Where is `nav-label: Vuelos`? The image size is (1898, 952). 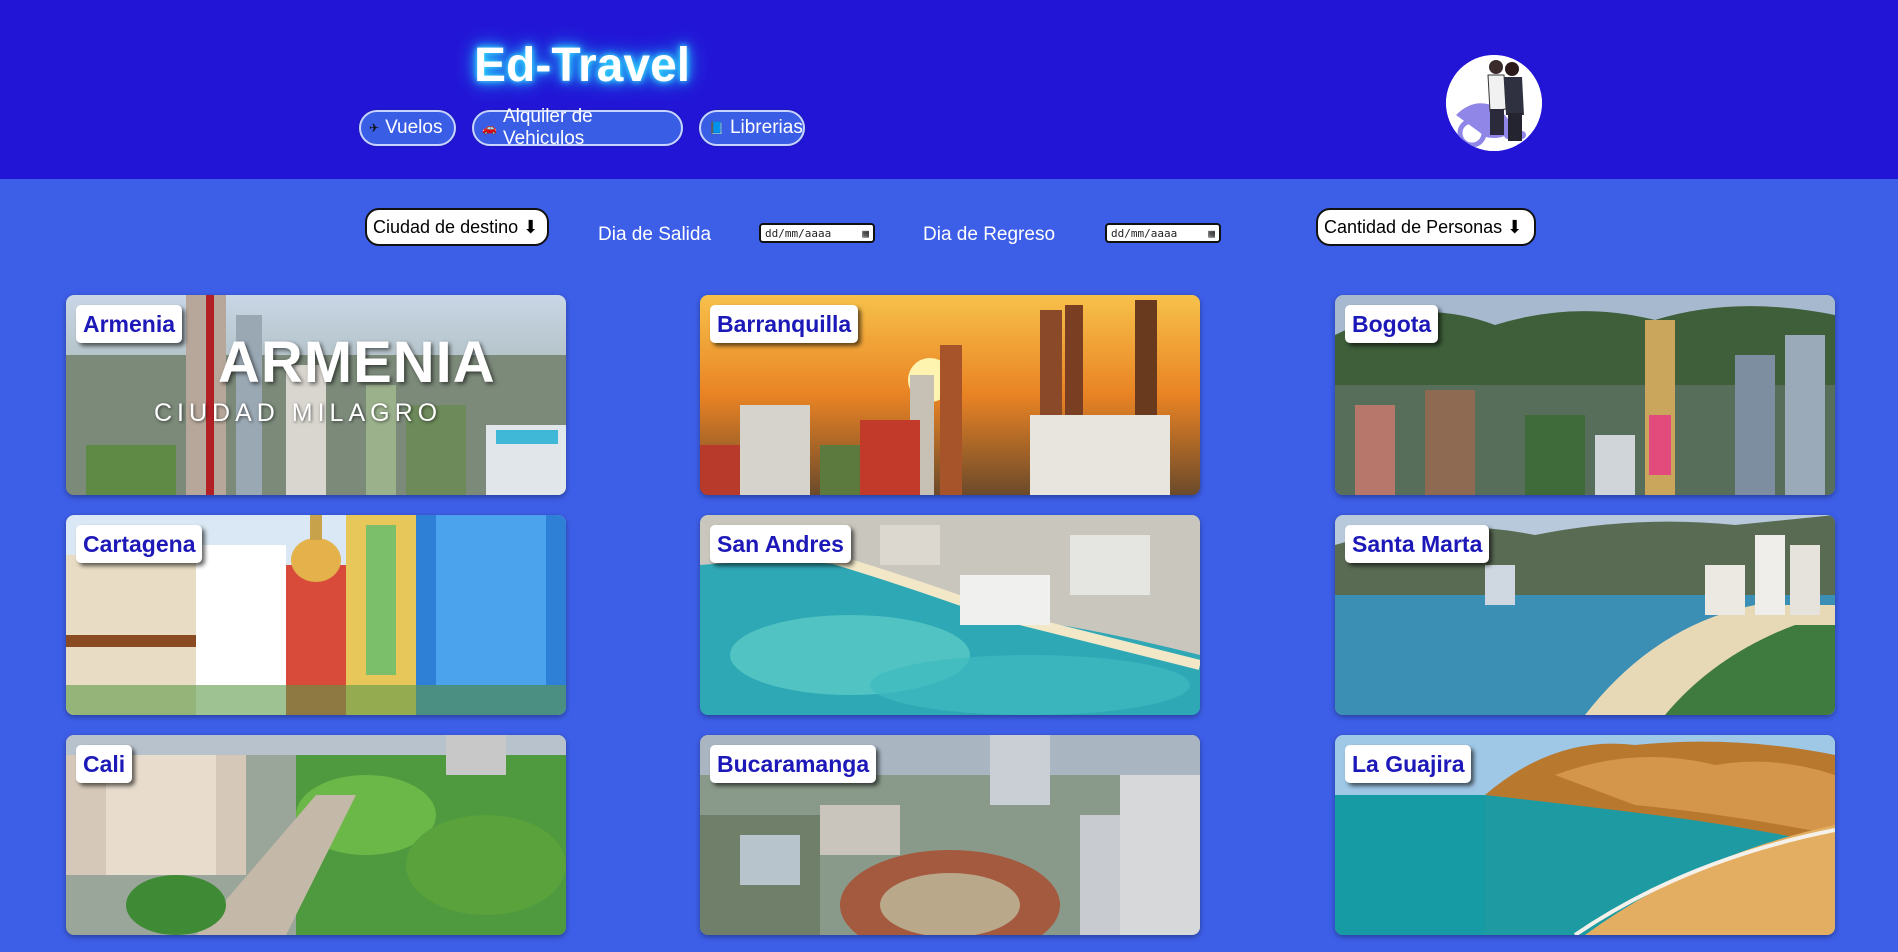
nav-label: Vuelos is located at coordinates (414, 127).